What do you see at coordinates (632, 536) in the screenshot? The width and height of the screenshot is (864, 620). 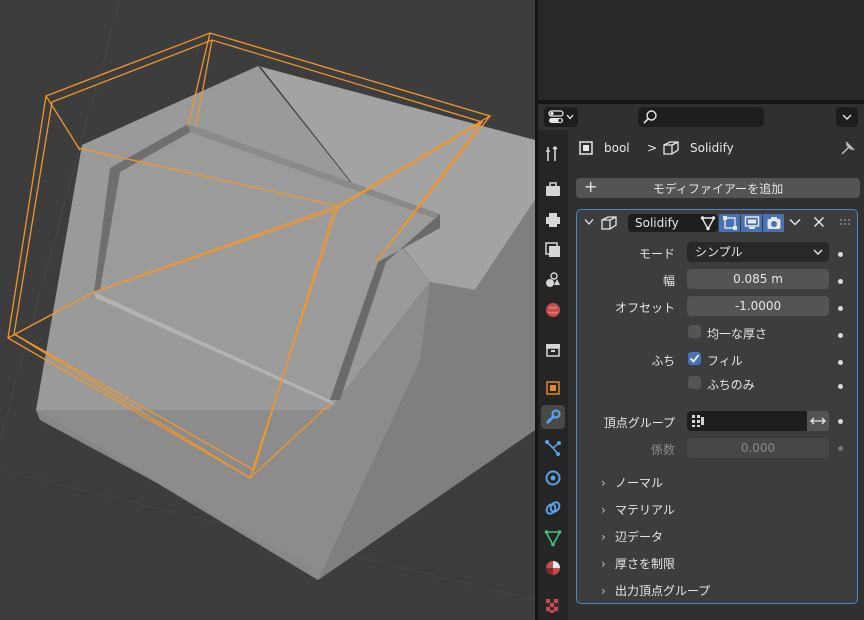 I see `subpanel-edge-data: › 辺データ` at bounding box center [632, 536].